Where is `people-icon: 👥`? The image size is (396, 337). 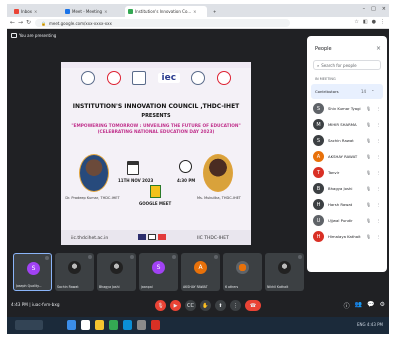
people-icon: 👥 is located at coordinates (358, 305).